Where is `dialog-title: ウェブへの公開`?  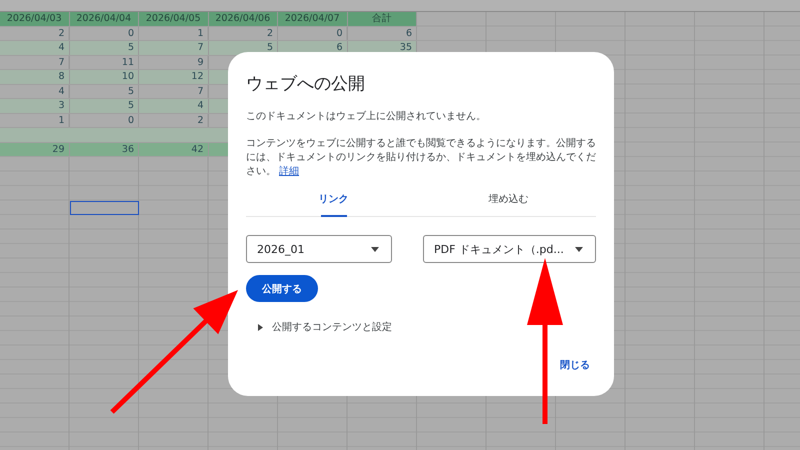 dialog-title: ウェブへの公開 is located at coordinates (306, 84).